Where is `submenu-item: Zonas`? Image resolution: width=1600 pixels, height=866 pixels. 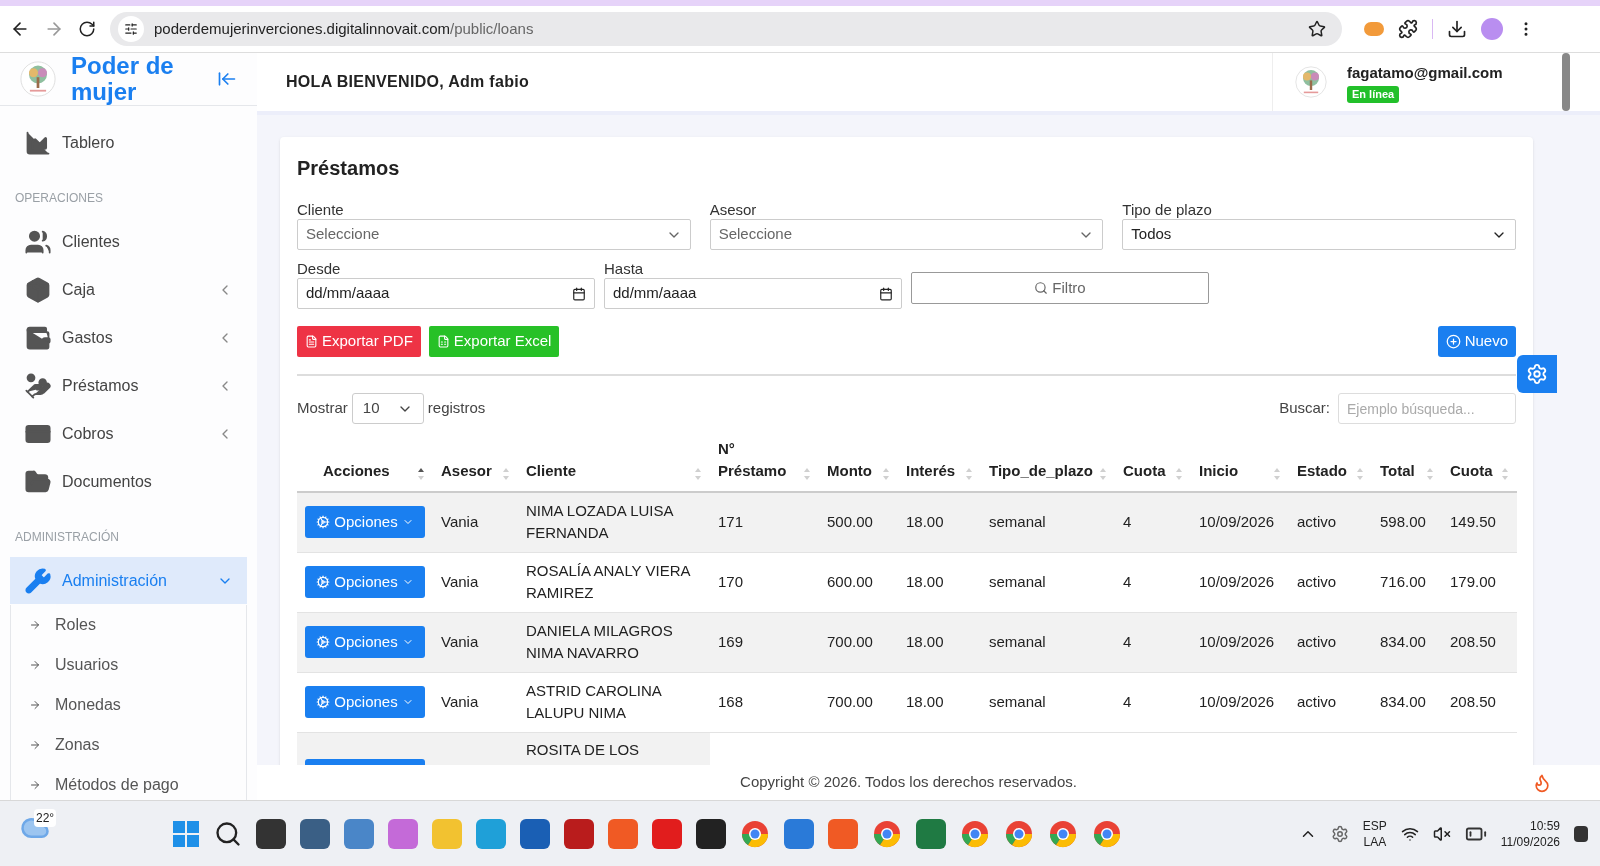 submenu-item: Zonas is located at coordinates (128, 745).